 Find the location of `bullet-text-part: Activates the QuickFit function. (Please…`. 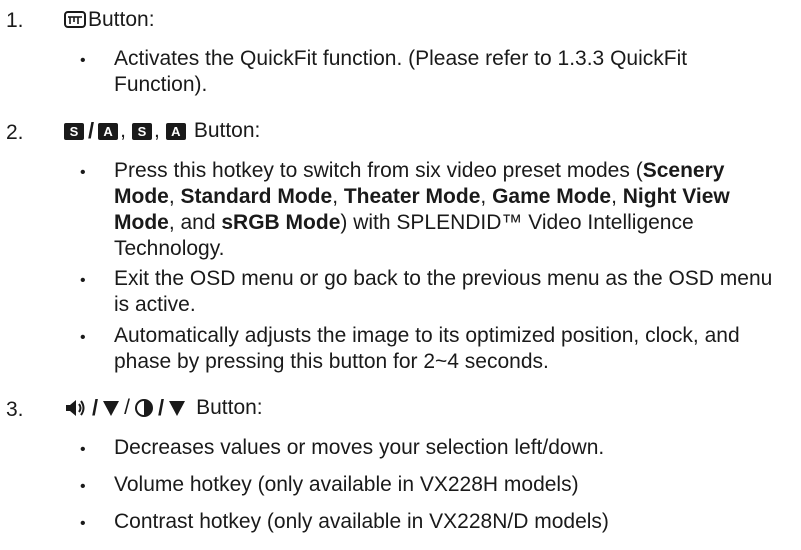

bullet-text-part: Activates the QuickFit function. (Please… is located at coordinates (401, 71).